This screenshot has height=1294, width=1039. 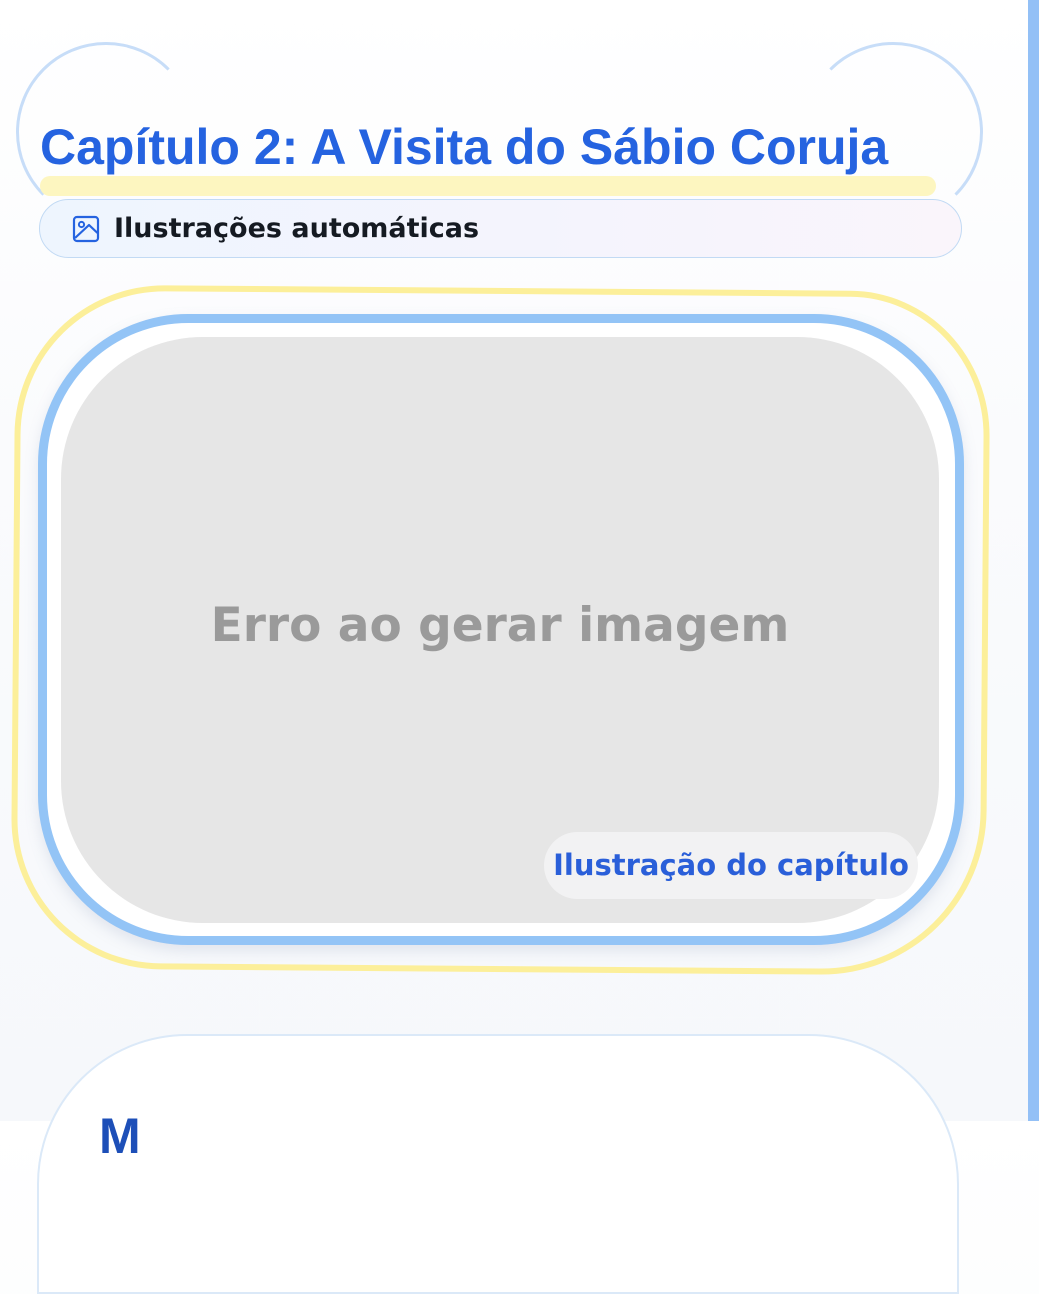 What do you see at coordinates (120, 1136) in the screenshot?
I see `next-section-heading: M` at bounding box center [120, 1136].